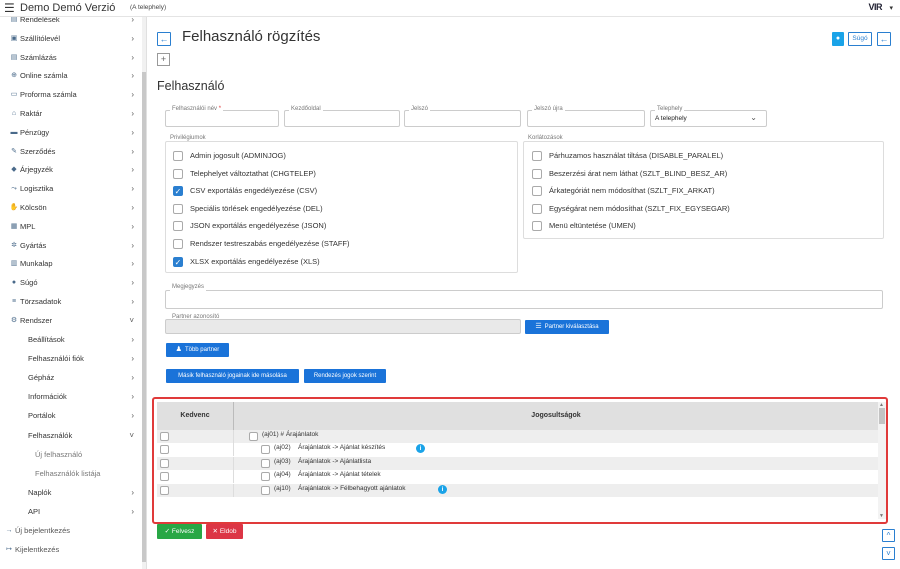 This screenshot has width=900, height=569. What do you see at coordinates (233, 436) in the screenshot?
I see `column-divider` at bounding box center [233, 436].